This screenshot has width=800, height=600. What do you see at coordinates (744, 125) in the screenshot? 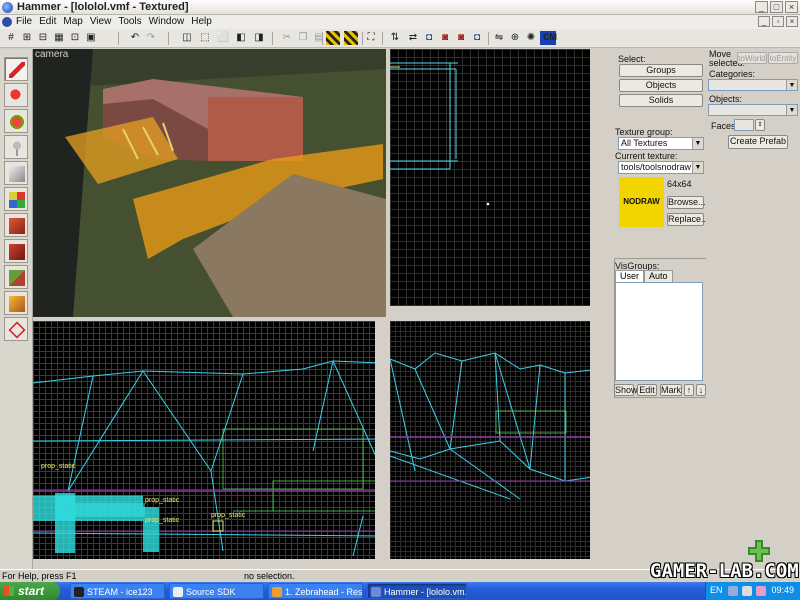
I see `faces-input` at bounding box center [744, 125].